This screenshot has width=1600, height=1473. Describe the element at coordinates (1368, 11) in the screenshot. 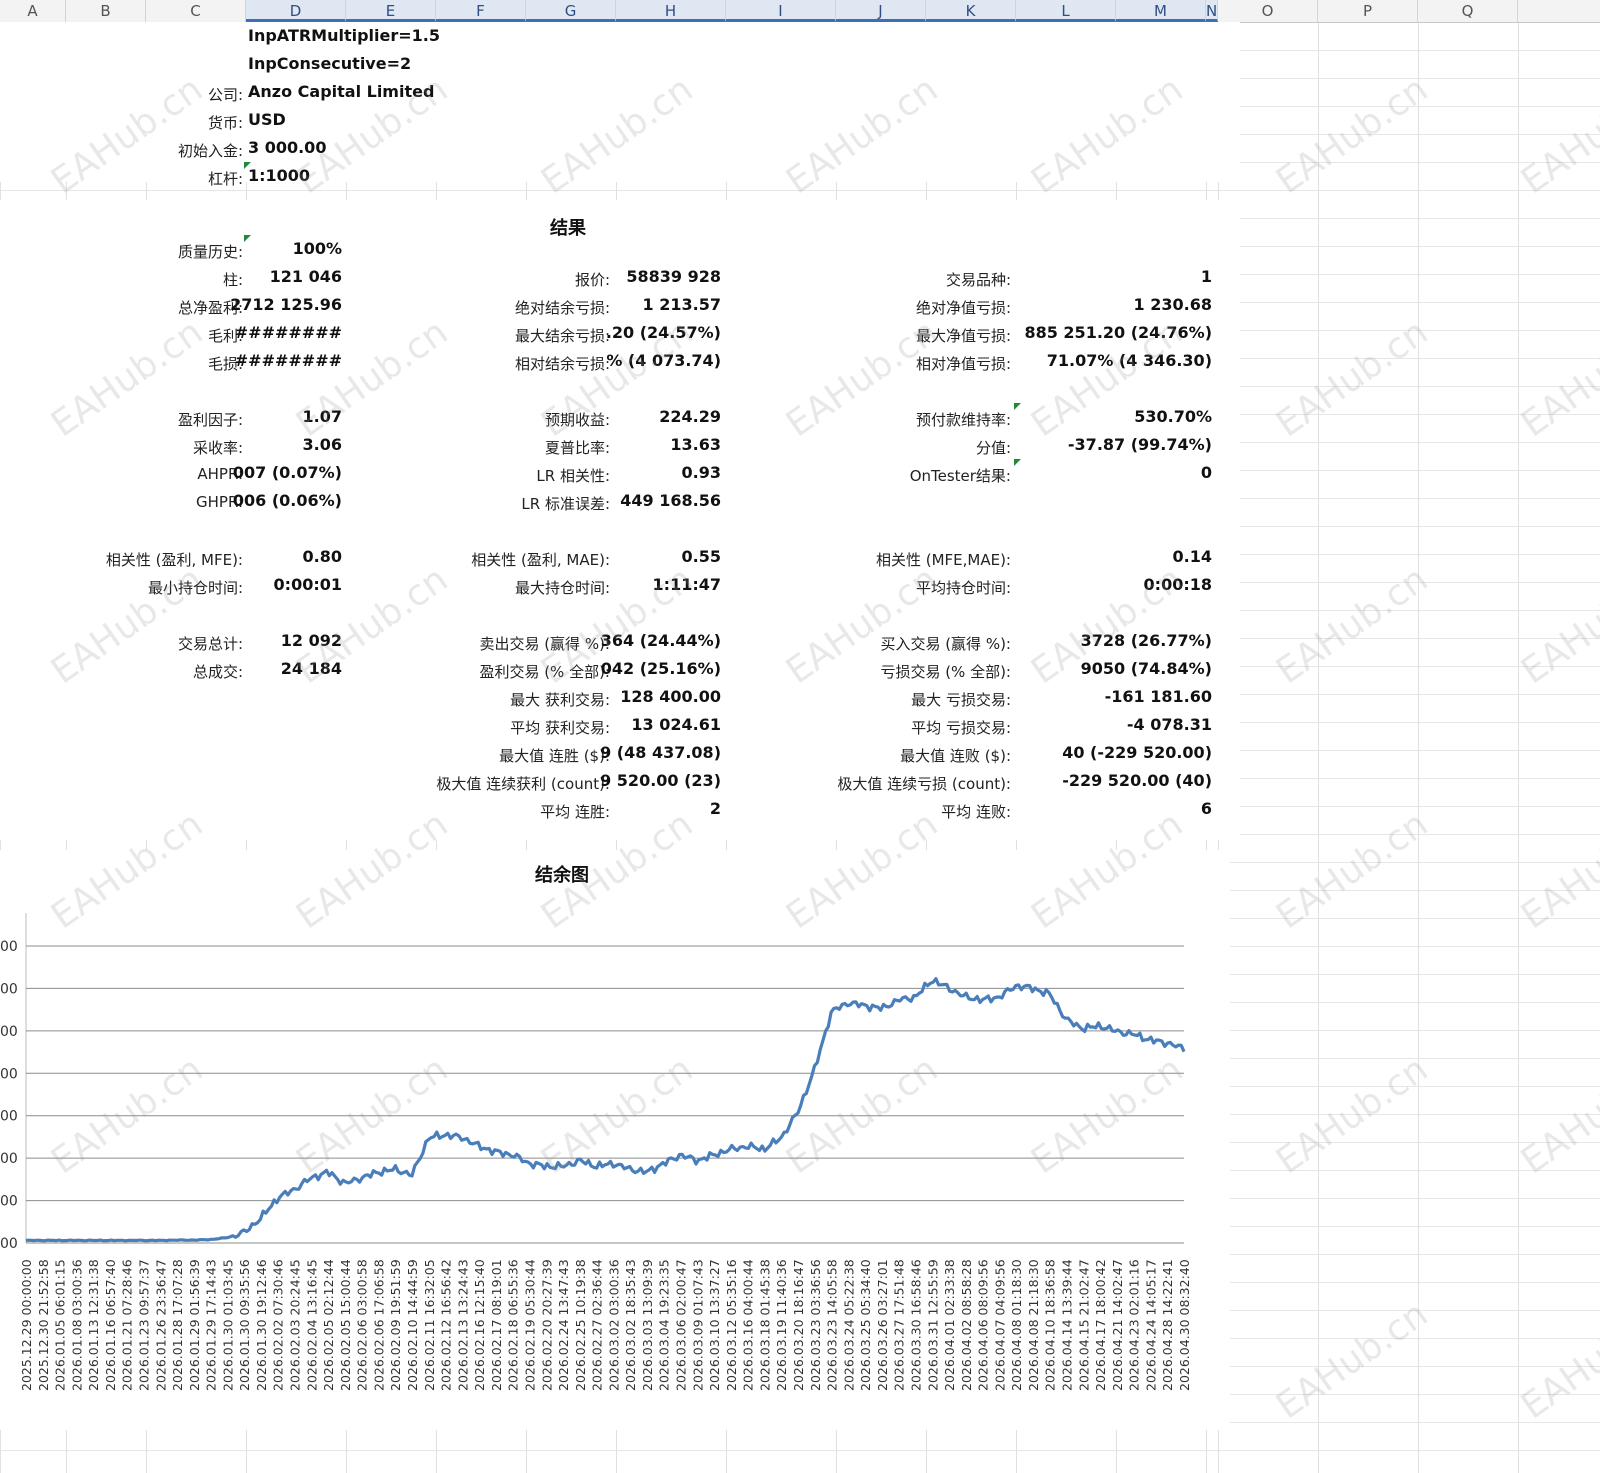

I see `column-header-p: P` at that location.